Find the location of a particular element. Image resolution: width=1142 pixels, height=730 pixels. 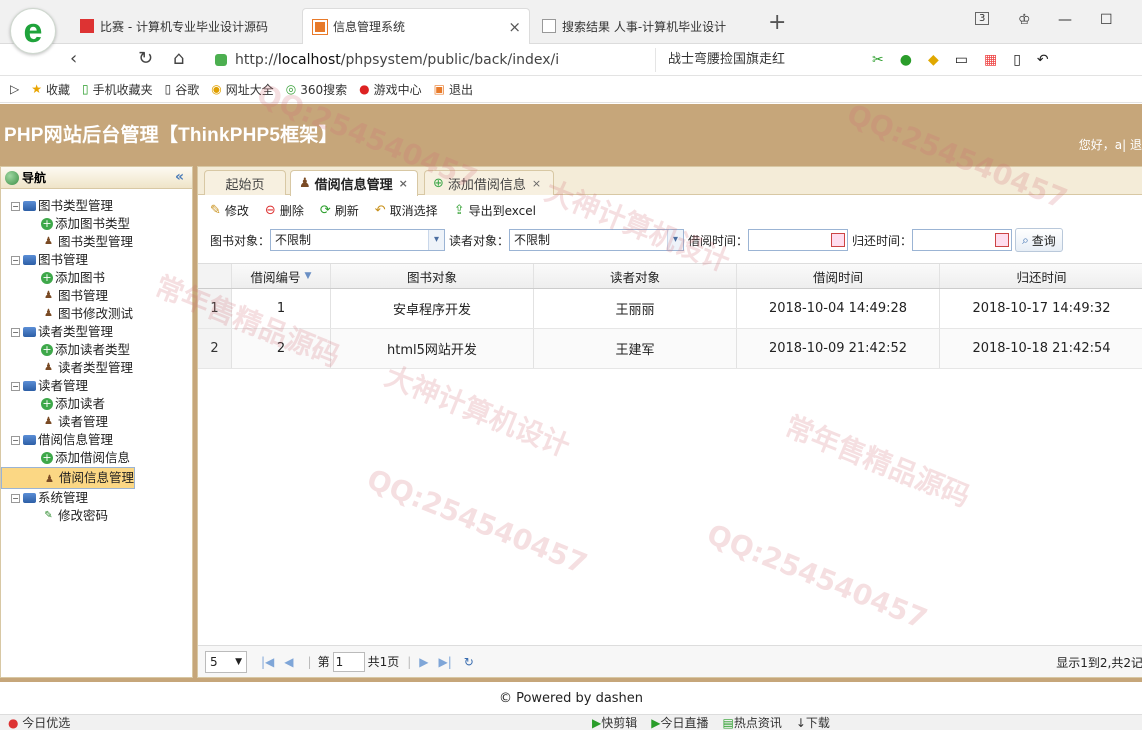

export-excel-button: ⇪ 导出到excel is located at coordinates (495, 210).